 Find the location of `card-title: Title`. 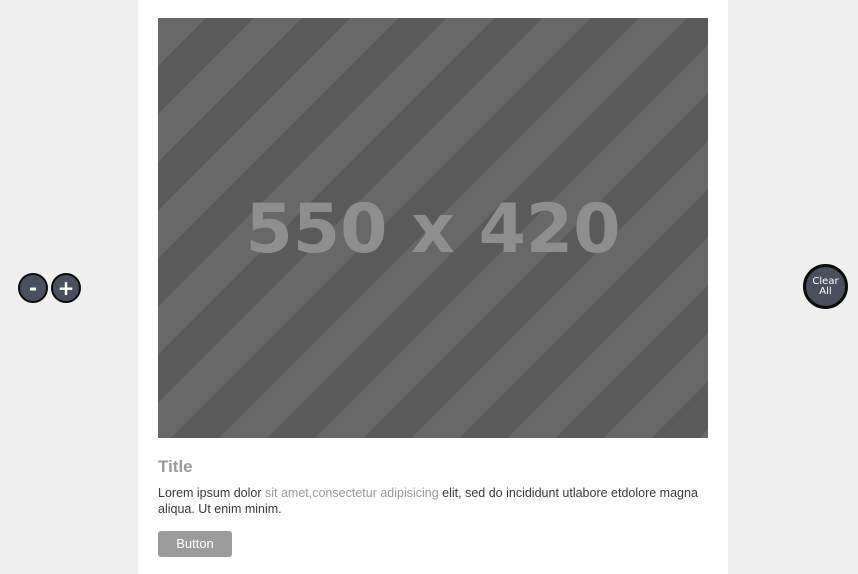

card-title: Title is located at coordinates (175, 466).